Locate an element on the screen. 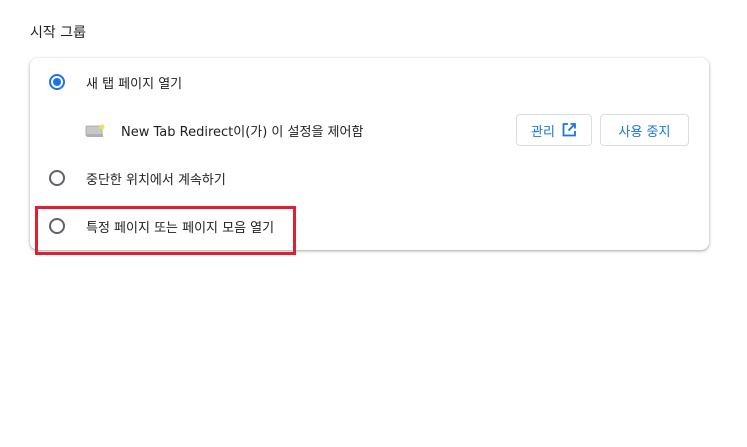 The width and height of the screenshot is (747, 447). extension-control-row: New Tab Redirect이(가) 이 설정을 제어함 관리 사용 중지 is located at coordinates (369, 130).